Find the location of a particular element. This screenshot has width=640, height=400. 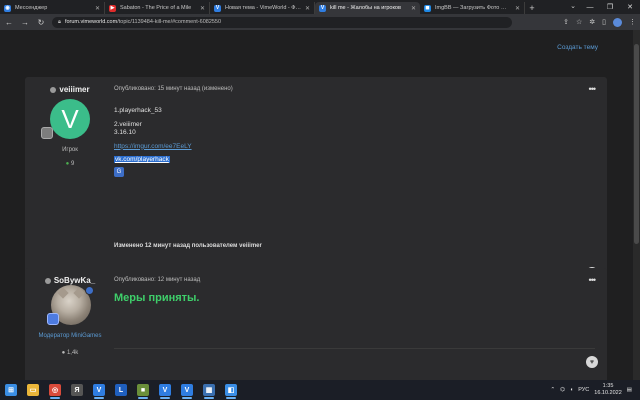

vime-icon-2: V is located at coordinates (165, 390).